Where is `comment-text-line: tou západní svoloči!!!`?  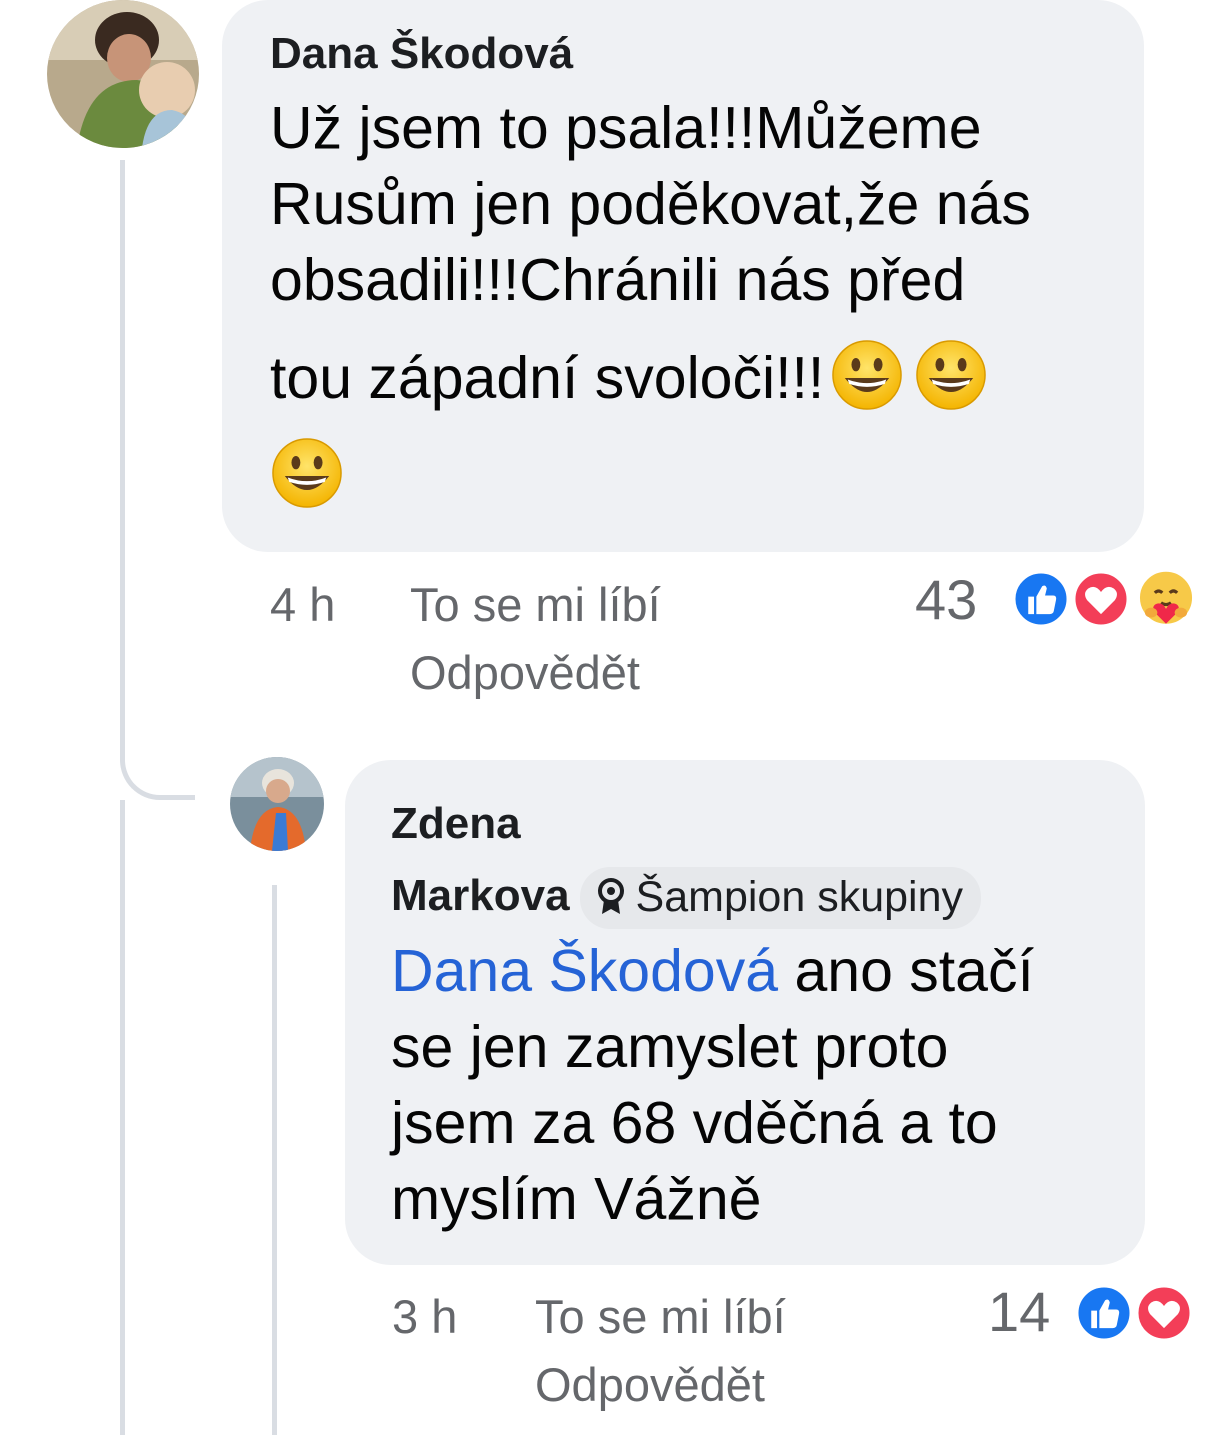 comment-text-line: tou západní svoloči!!! is located at coordinates (683, 377).